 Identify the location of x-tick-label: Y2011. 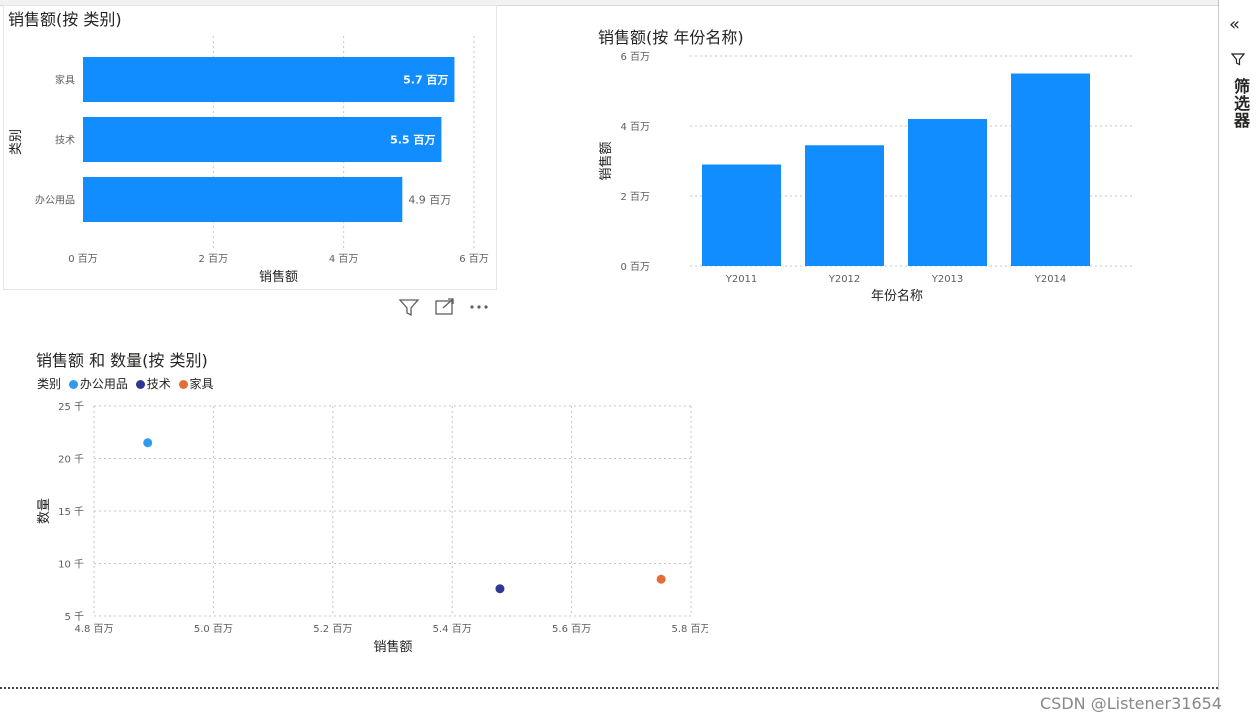
(741, 279).